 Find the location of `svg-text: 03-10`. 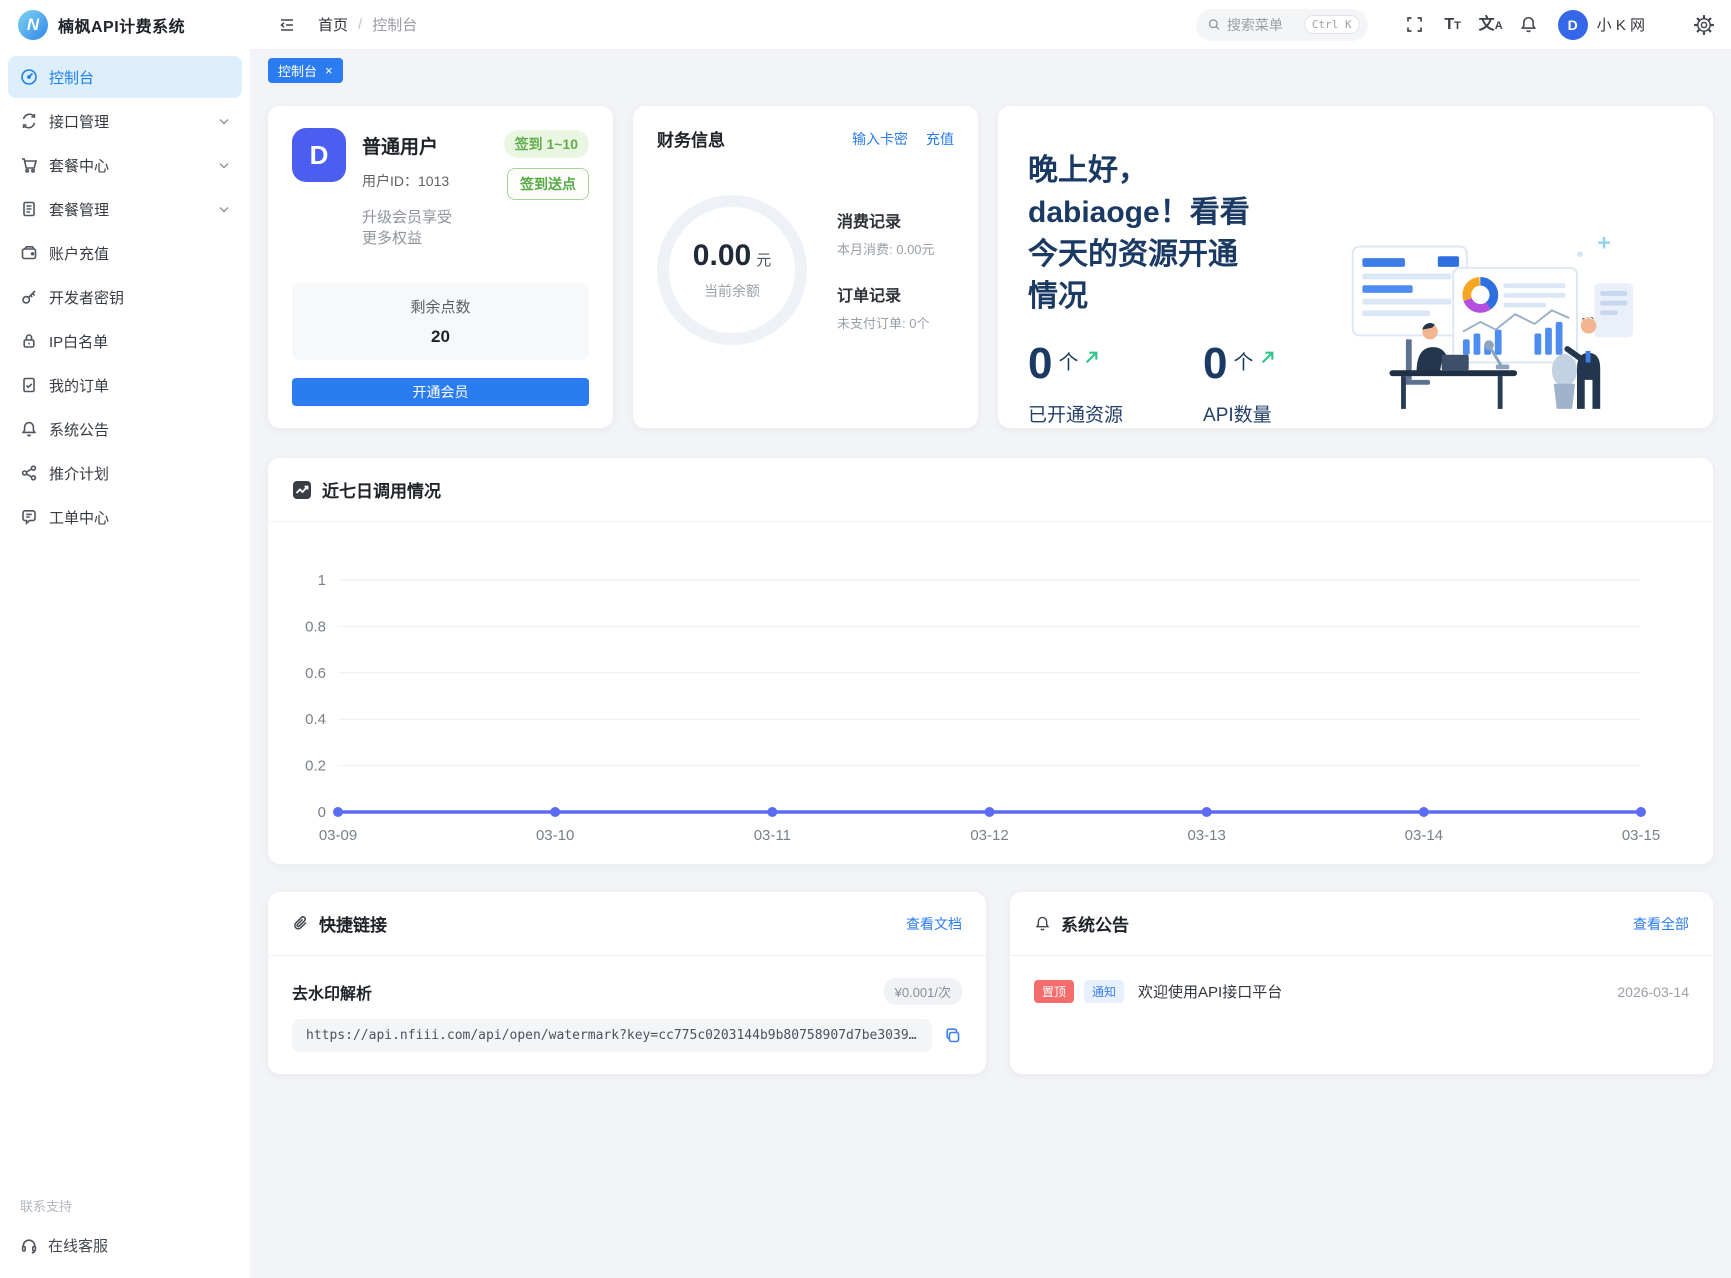

svg-text: 03-10 is located at coordinates (555, 835).